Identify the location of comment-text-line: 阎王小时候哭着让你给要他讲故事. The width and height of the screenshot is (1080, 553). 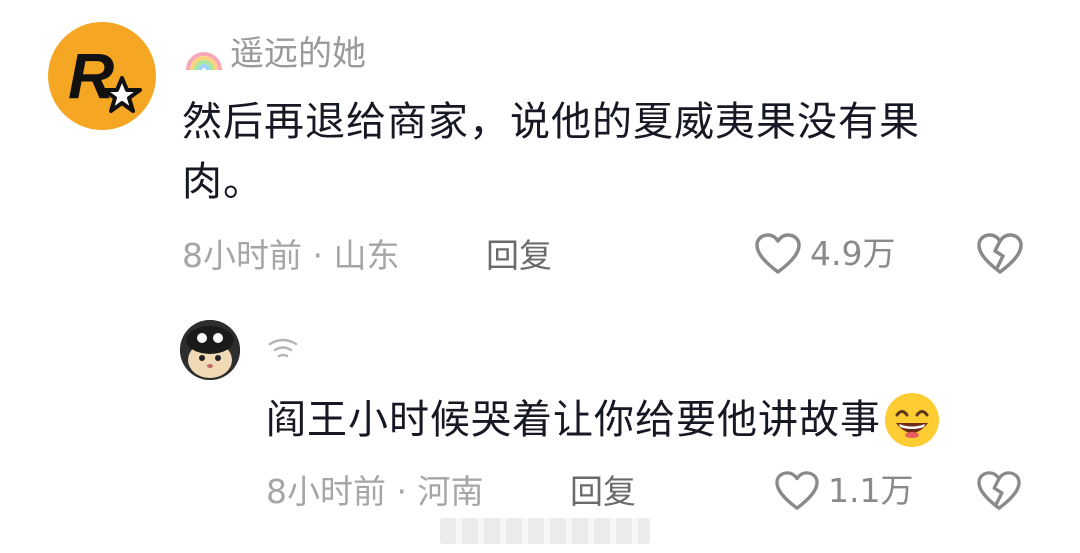
(573, 420).